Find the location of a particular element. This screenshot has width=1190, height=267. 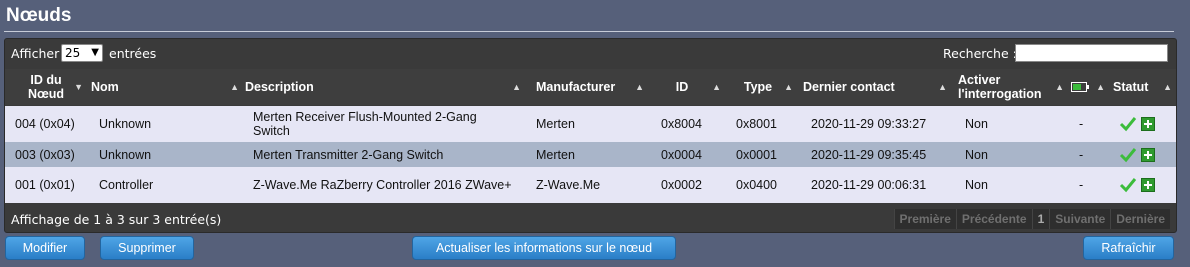

chevron-down-icon: ▼ is located at coordinates (95, 52).